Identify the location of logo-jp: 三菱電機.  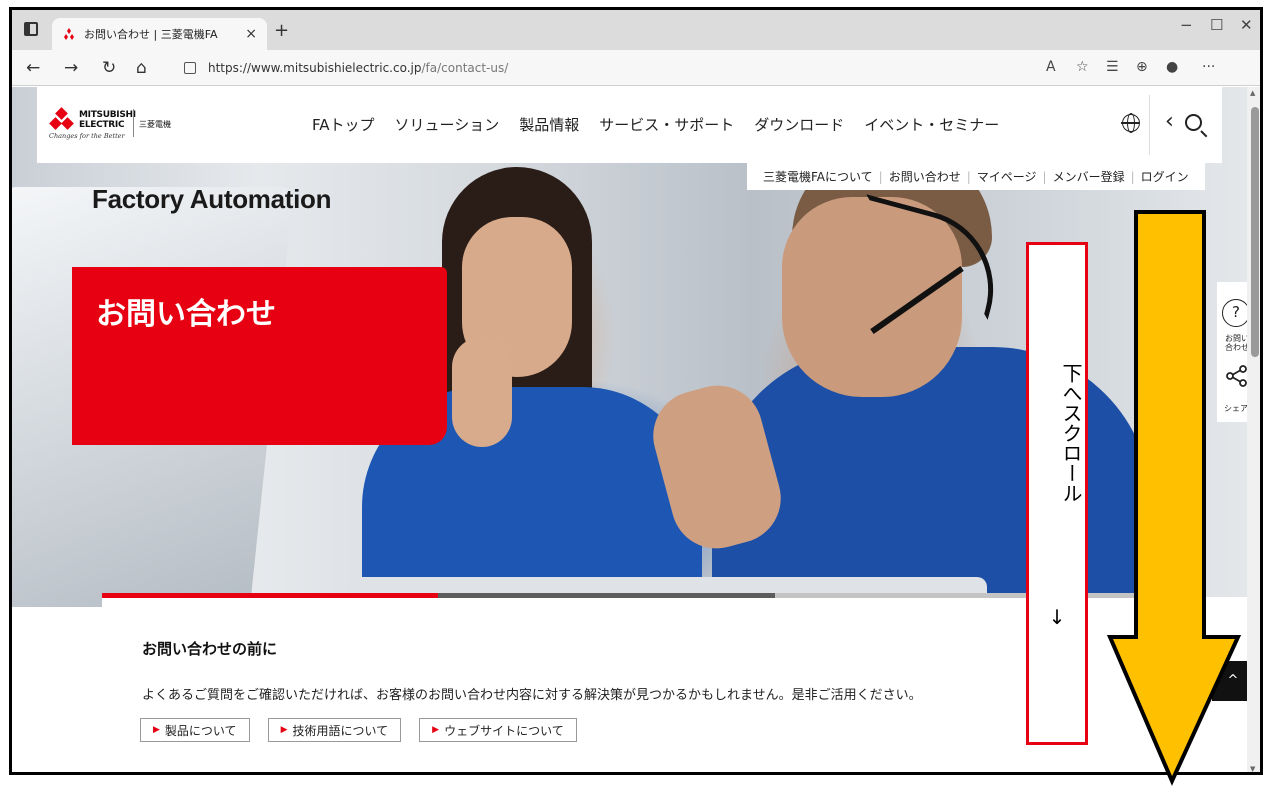
(155, 124).